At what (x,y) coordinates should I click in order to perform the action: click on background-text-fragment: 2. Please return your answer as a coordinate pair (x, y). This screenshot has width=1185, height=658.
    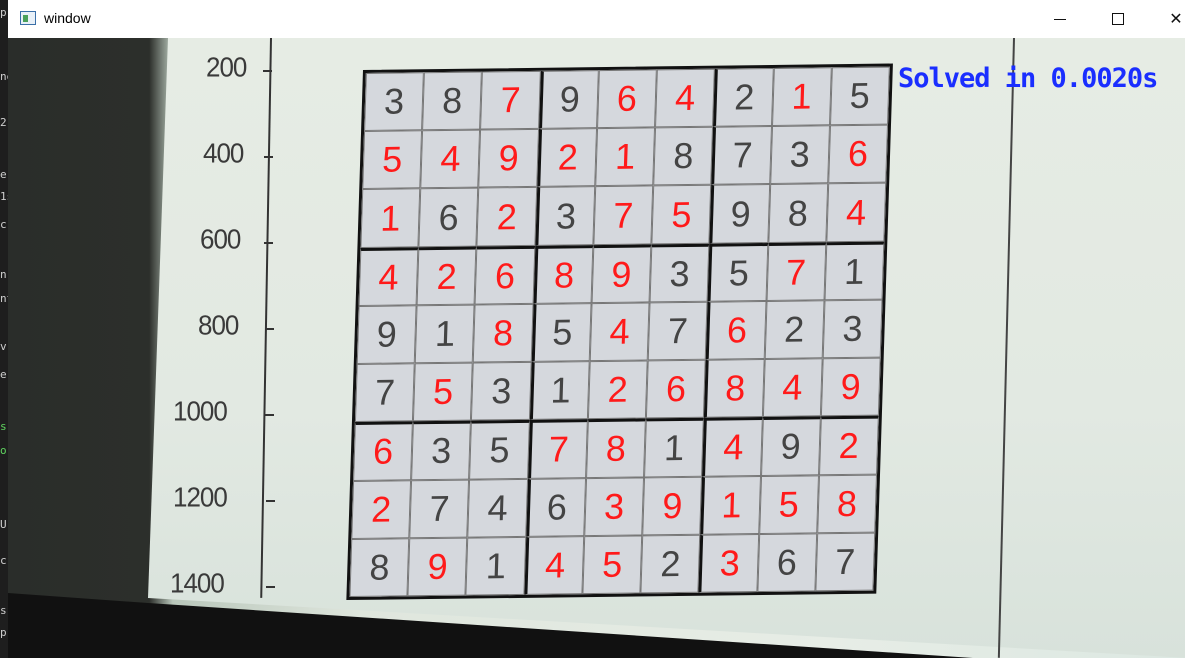
    Looking at the image, I should click on (3, 122).